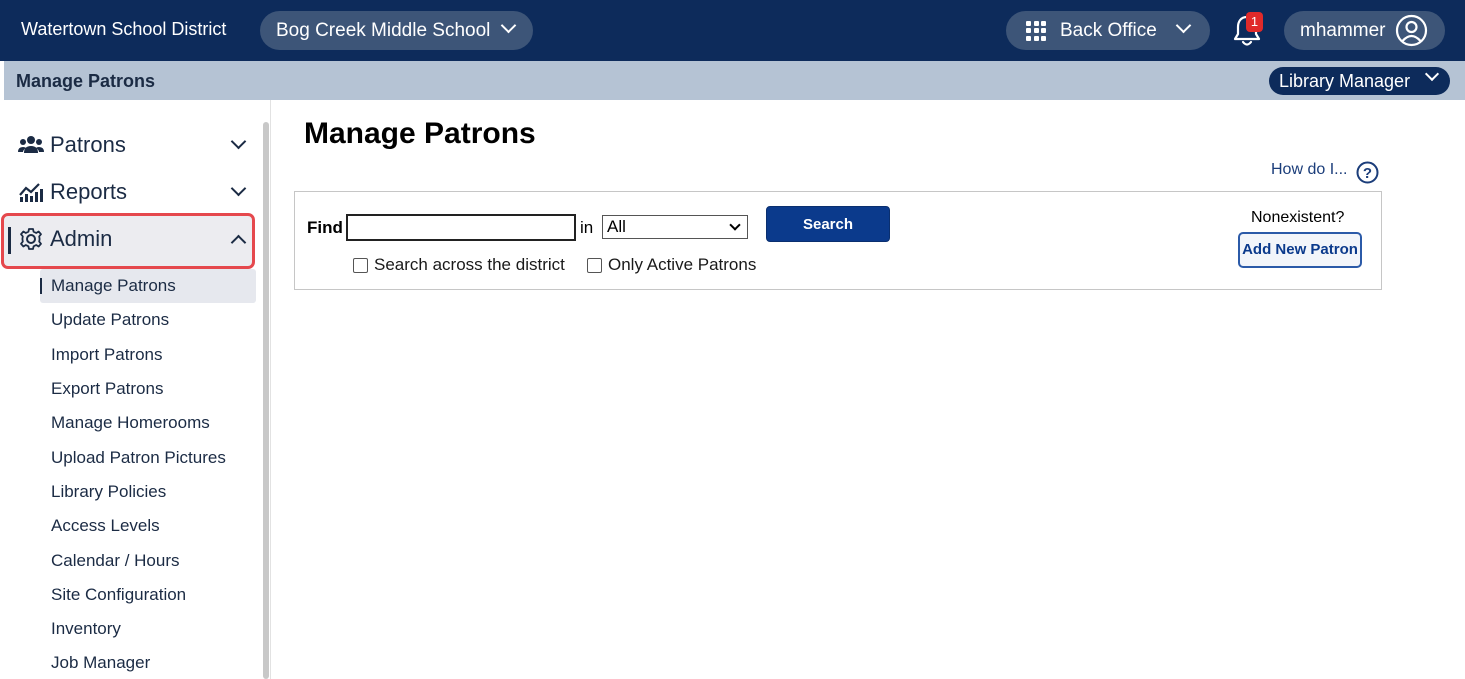  I want to click on find-input, so click(461, 227).